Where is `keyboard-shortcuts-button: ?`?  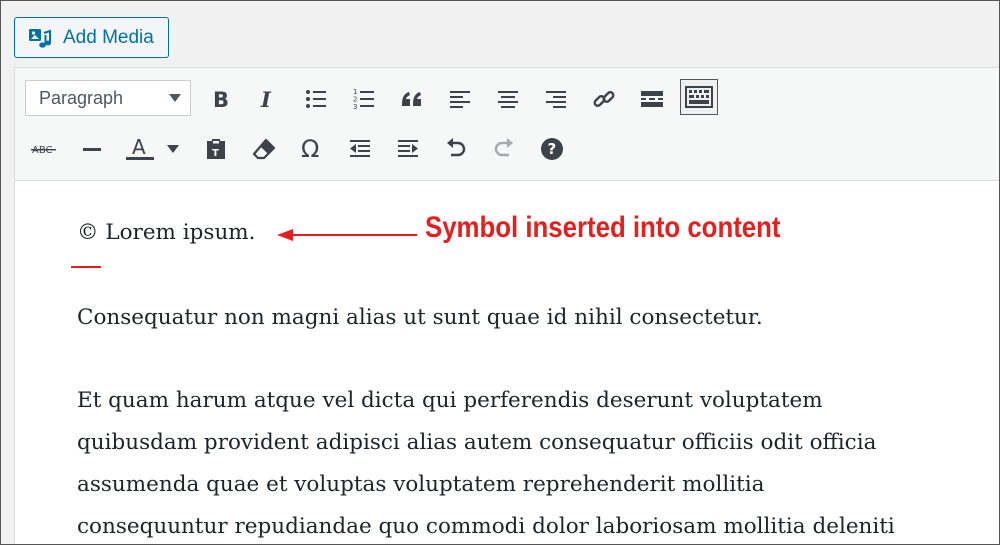 keyboard-shortcuts-button: ? is located at coordinates (552, 149).